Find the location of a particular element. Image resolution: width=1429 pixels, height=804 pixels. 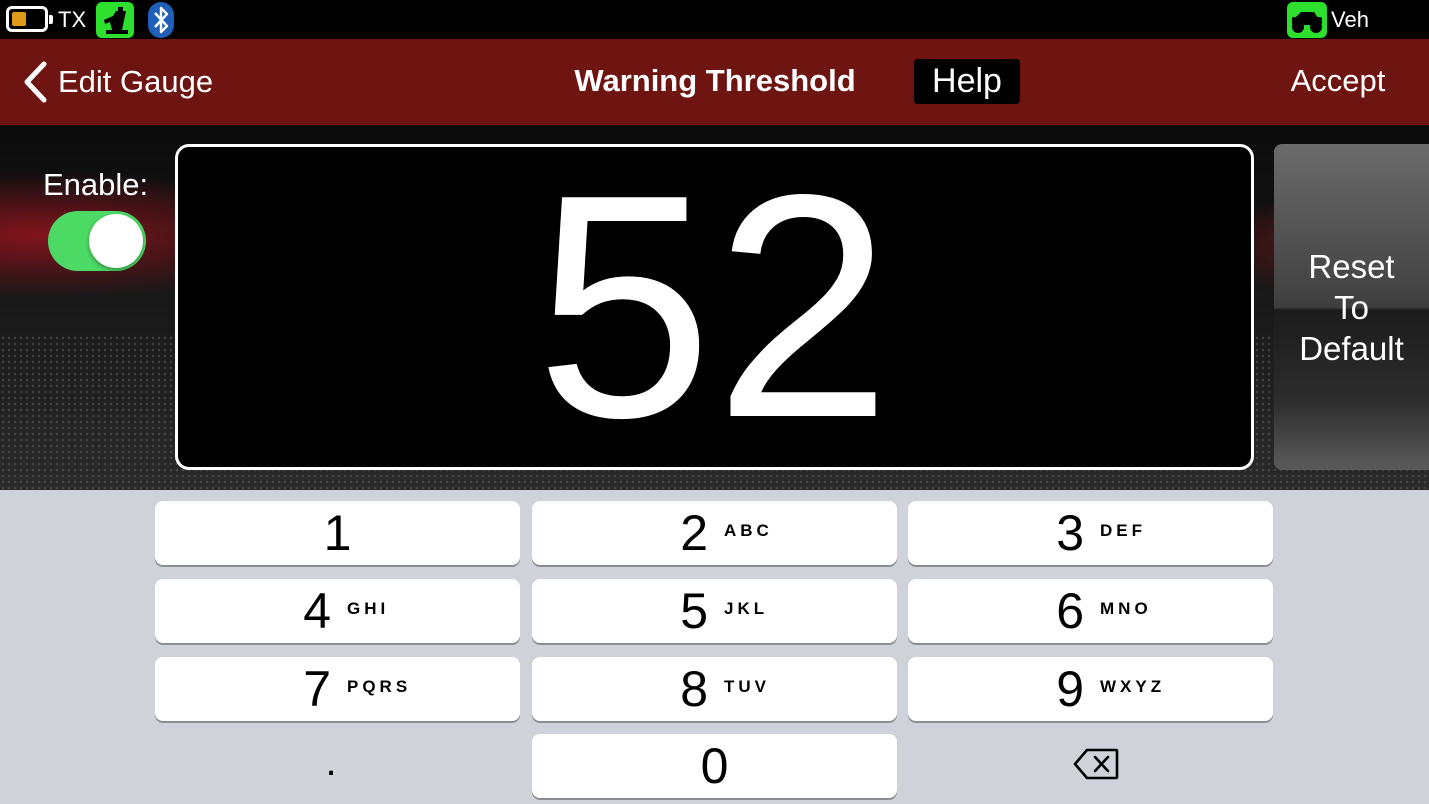

key-5: 5 JKL is located at coordinates (714, 611).